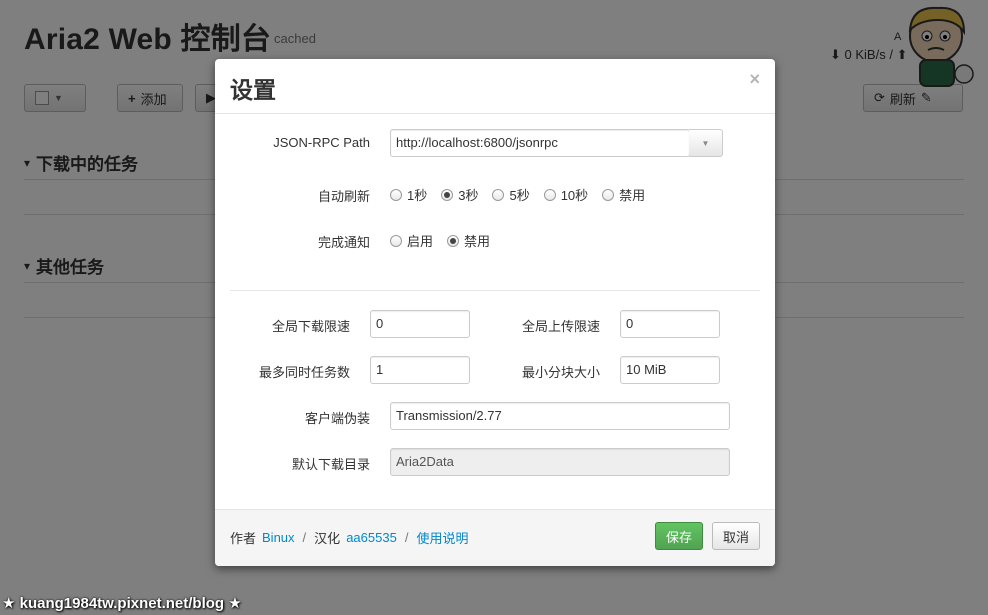 Image resolution: width=988 pixels, height=615 pixels. I want to click on global-download-limit-input: 0, so click(420, 324).